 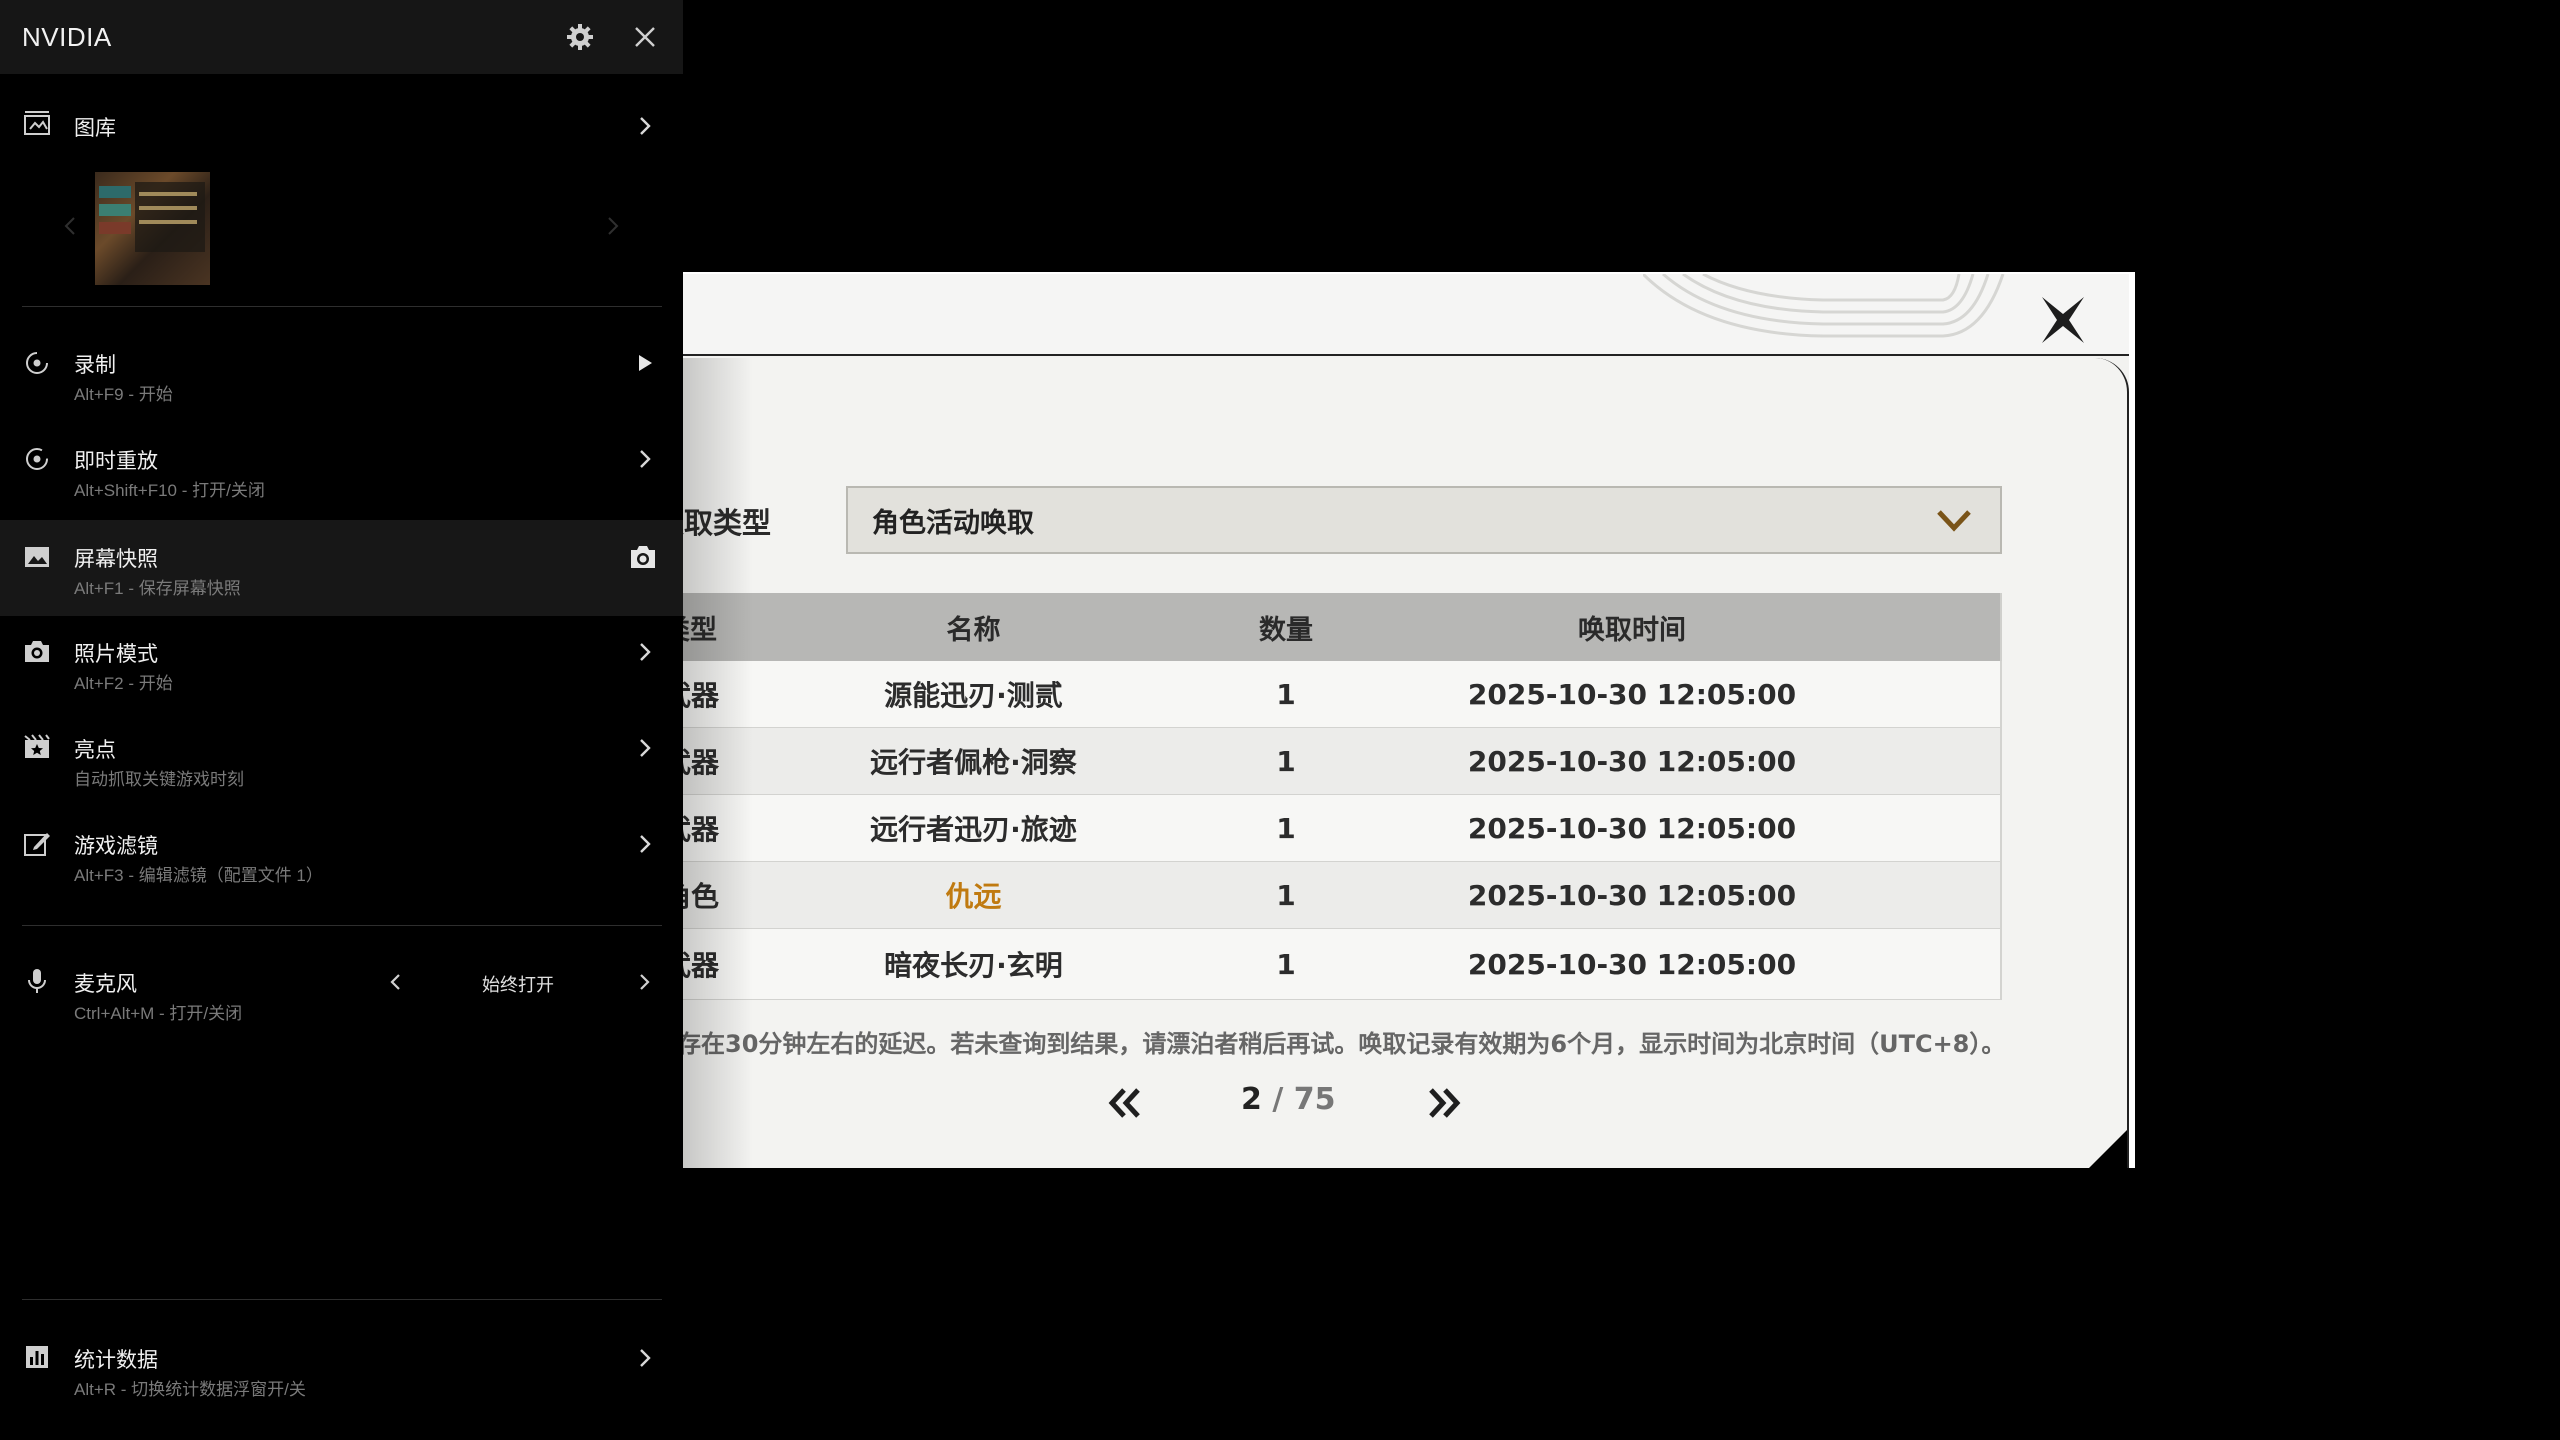 I want to click on filter-edit-icon, so click(x=37, y=844).